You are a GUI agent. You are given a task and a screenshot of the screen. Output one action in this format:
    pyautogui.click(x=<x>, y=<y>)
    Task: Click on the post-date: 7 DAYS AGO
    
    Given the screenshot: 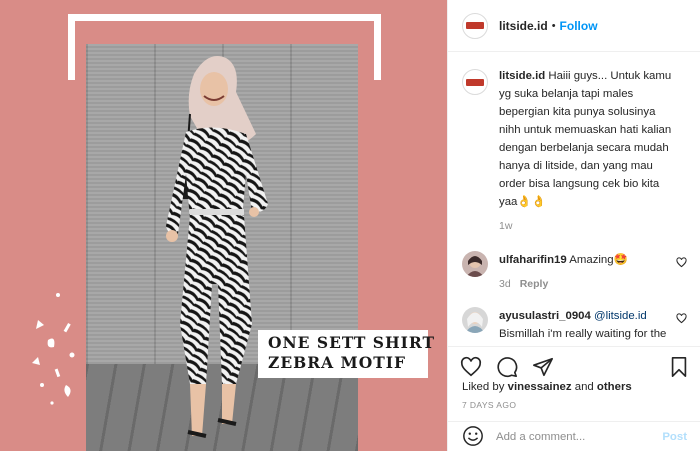 What is the action you would take?
    pyautogui.click(x=574, y=405)
    